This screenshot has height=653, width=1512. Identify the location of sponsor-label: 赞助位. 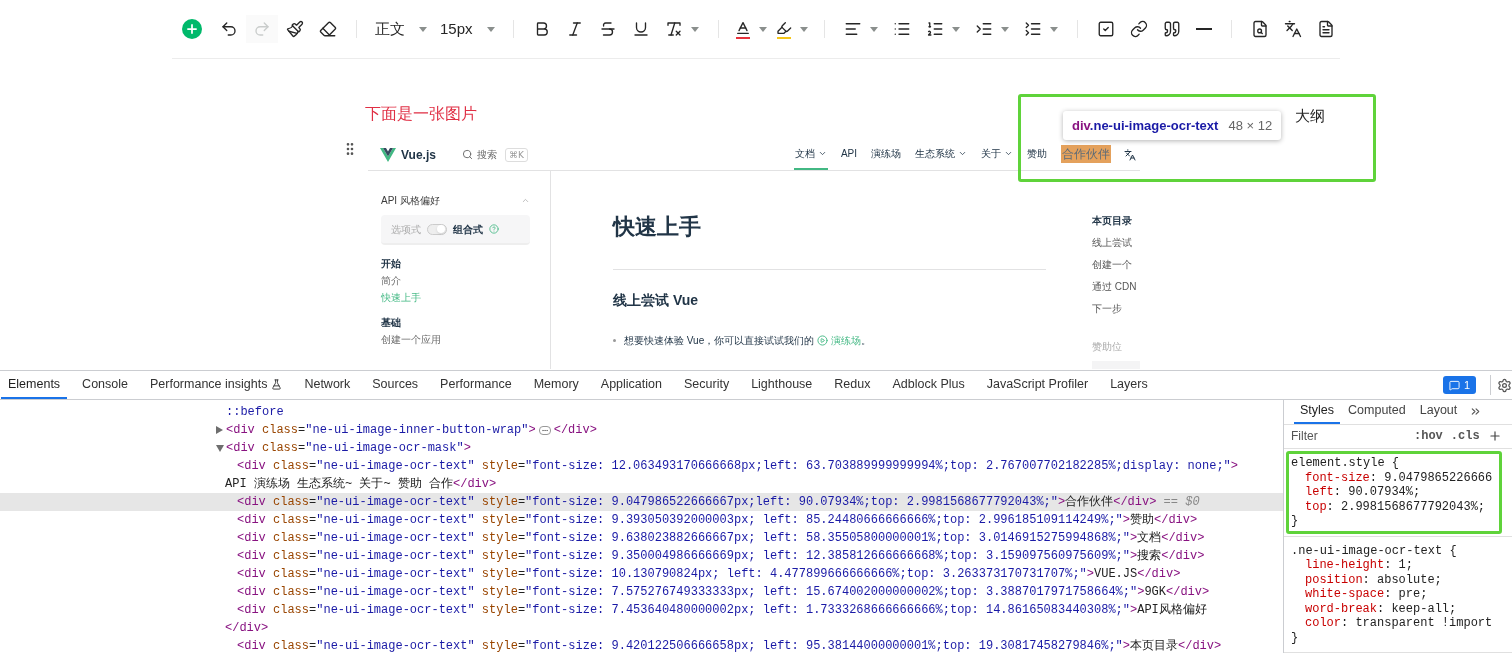
(1107, 347).